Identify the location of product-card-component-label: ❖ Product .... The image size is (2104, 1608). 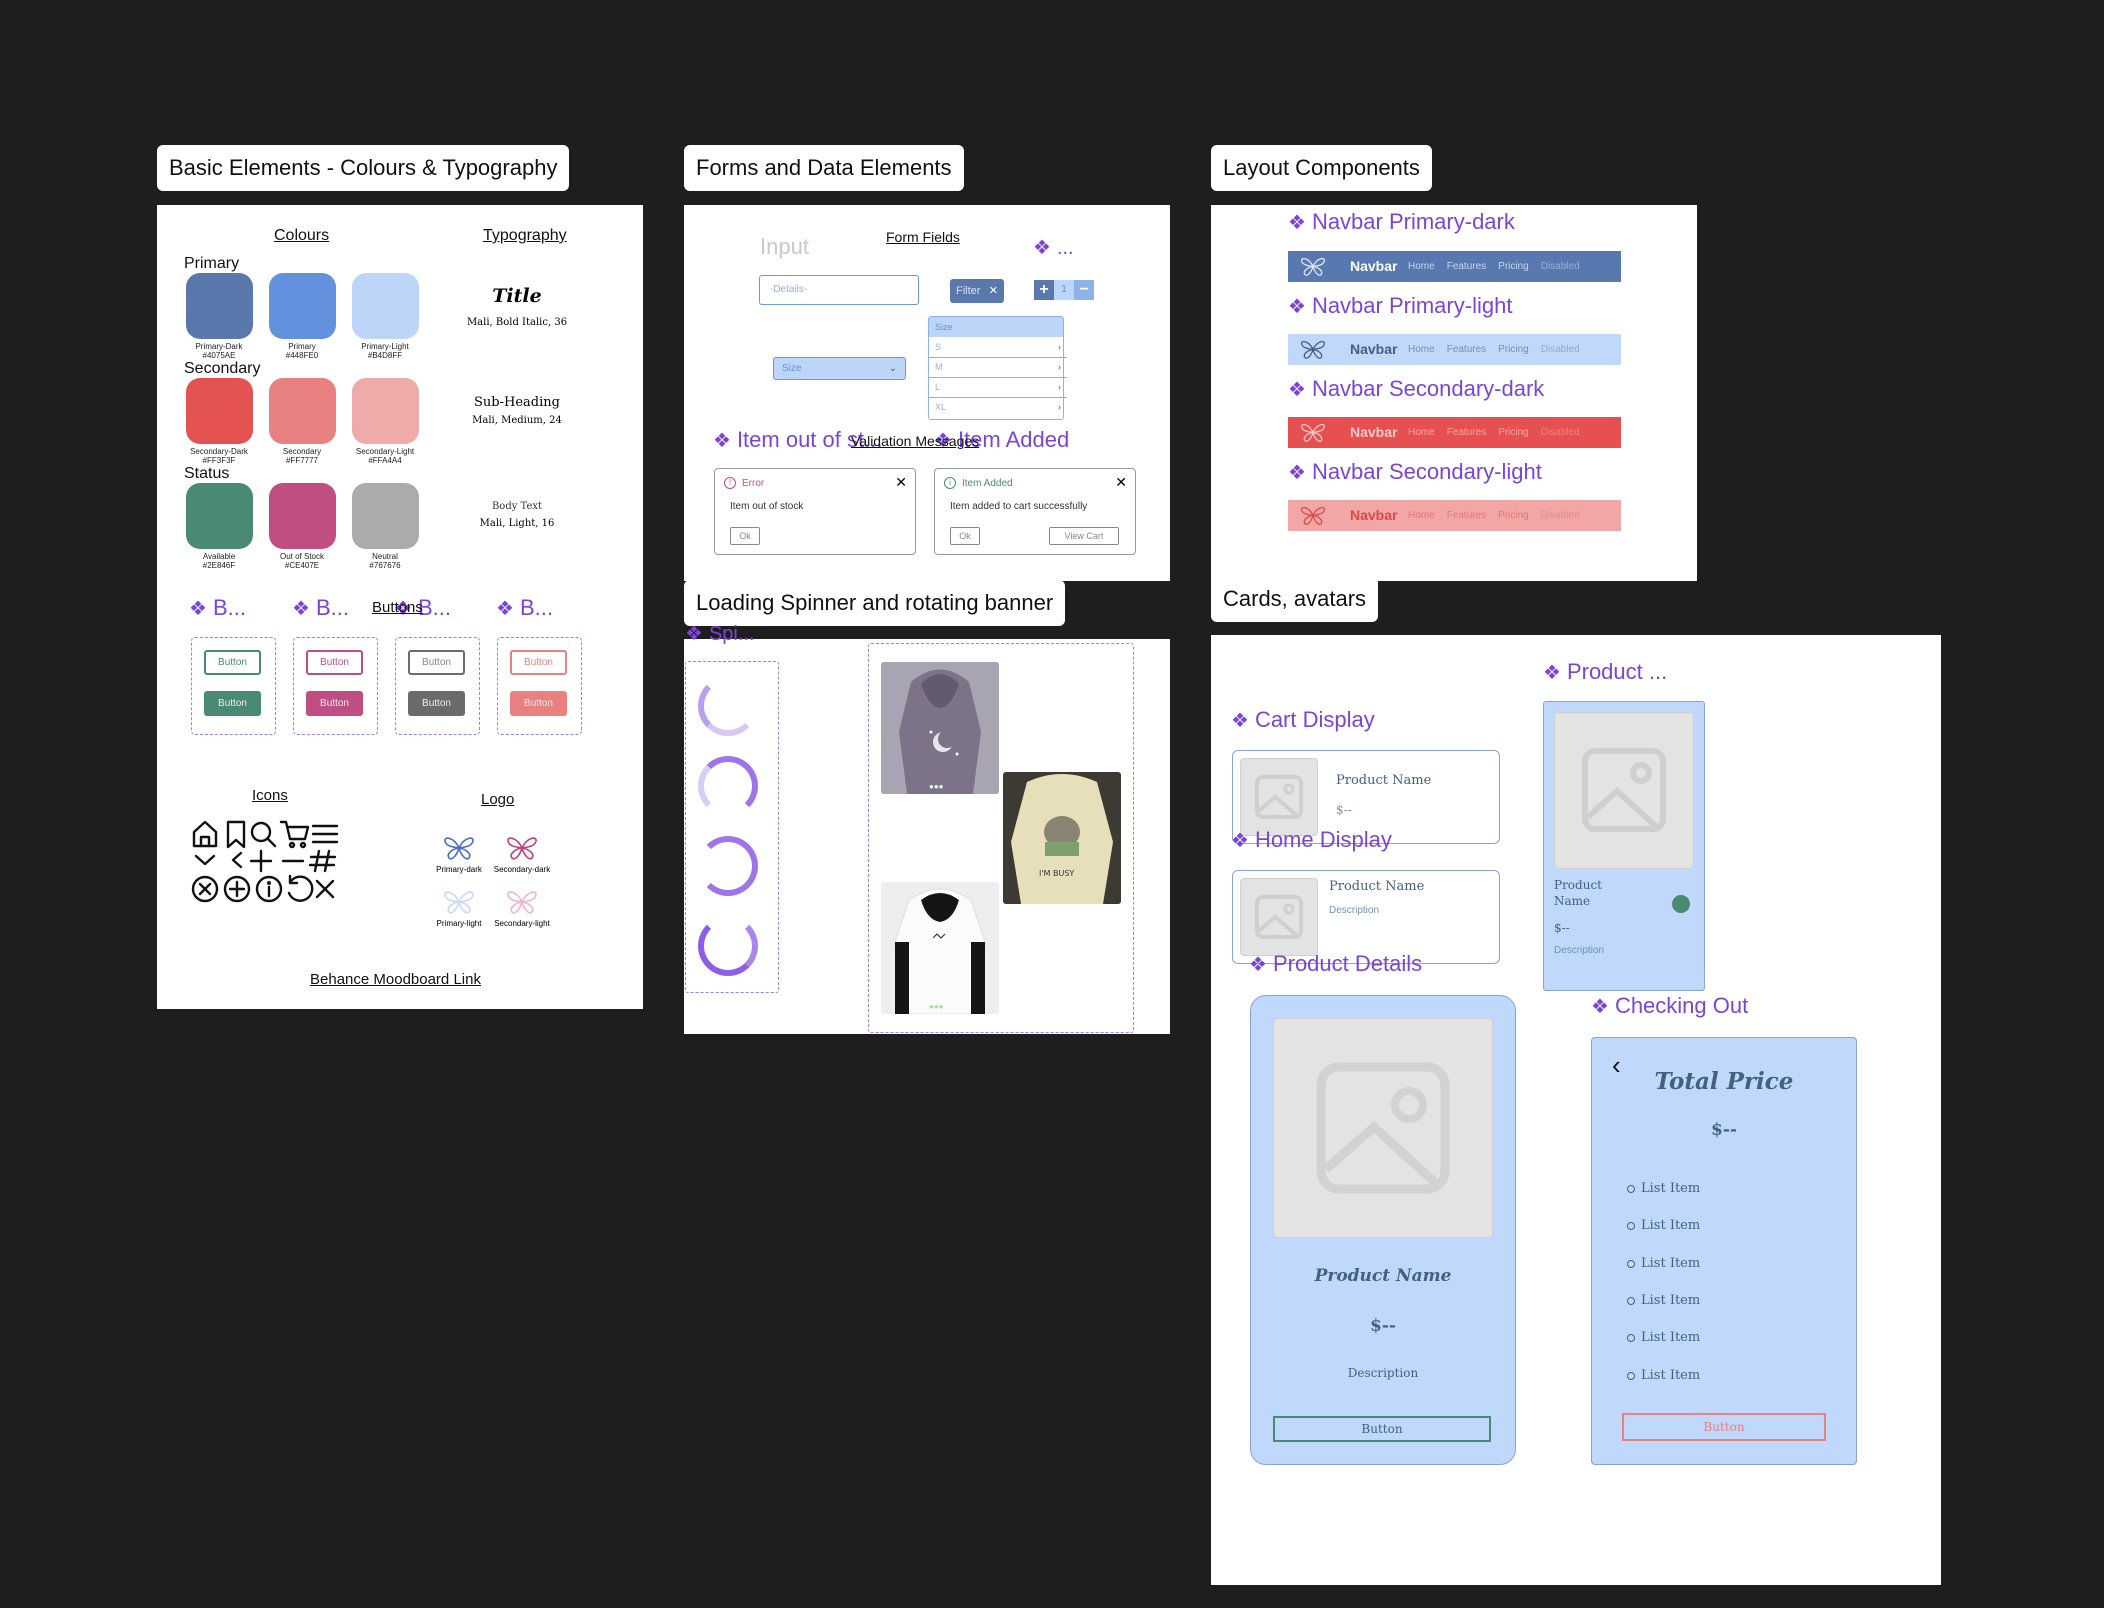
(1605, 672).